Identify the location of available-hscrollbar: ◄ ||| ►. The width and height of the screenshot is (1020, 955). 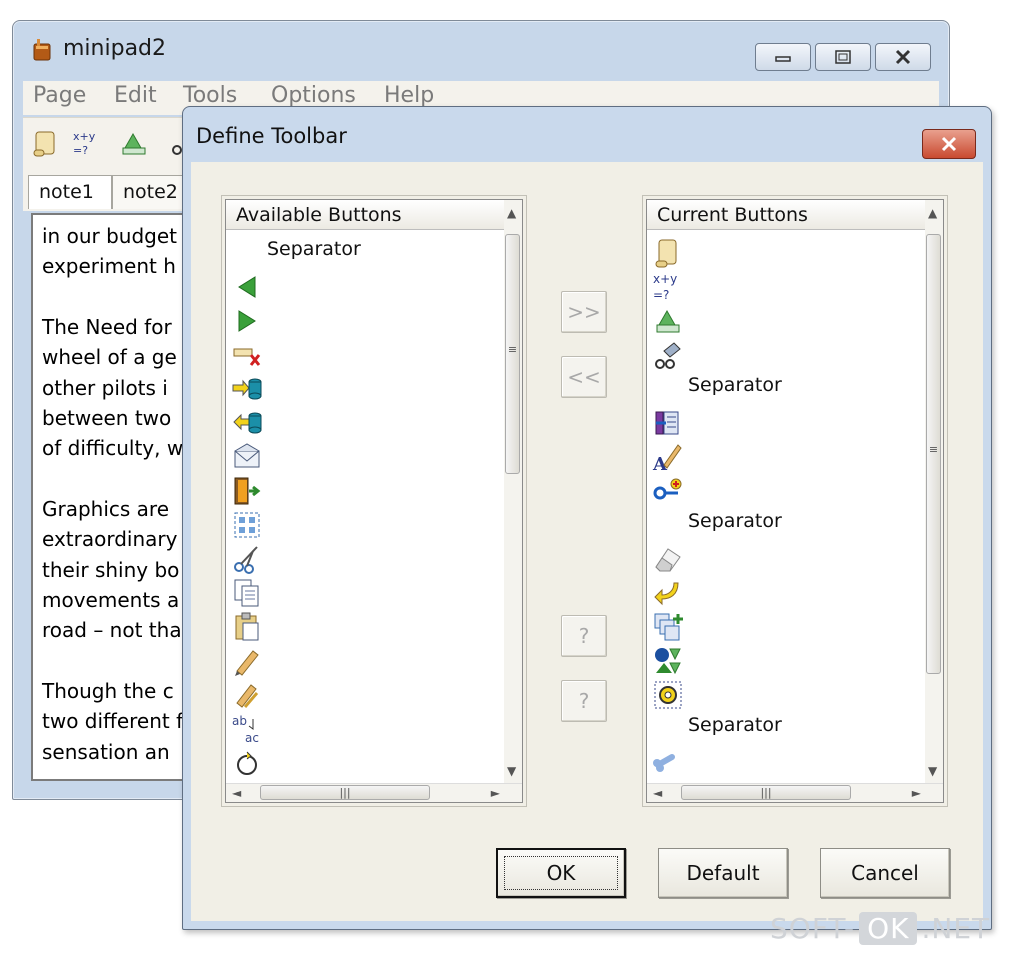
(374, 792).